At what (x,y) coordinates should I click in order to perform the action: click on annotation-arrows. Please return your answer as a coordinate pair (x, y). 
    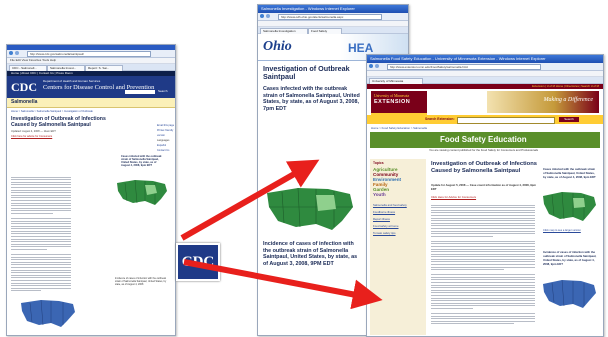
    Looking at the image, I should click on (281, 234).